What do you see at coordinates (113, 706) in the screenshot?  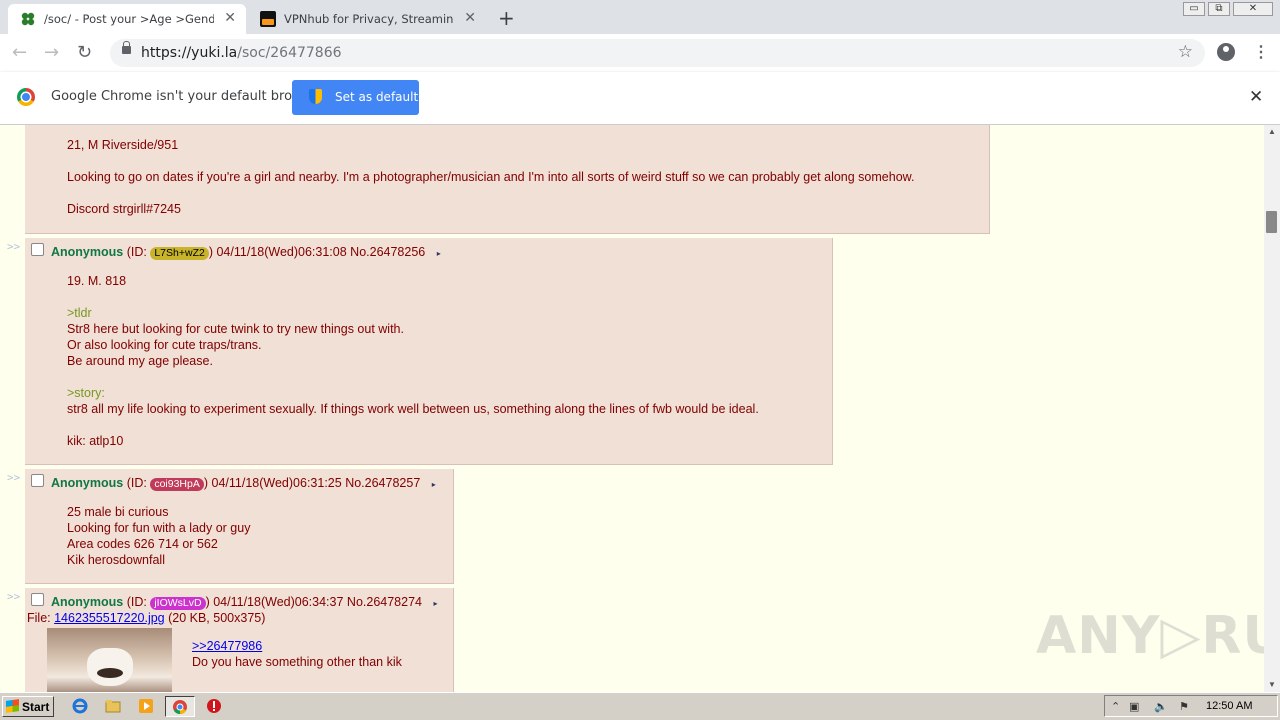 I see `file-explorer-icon` at bounding box center [113, 706].